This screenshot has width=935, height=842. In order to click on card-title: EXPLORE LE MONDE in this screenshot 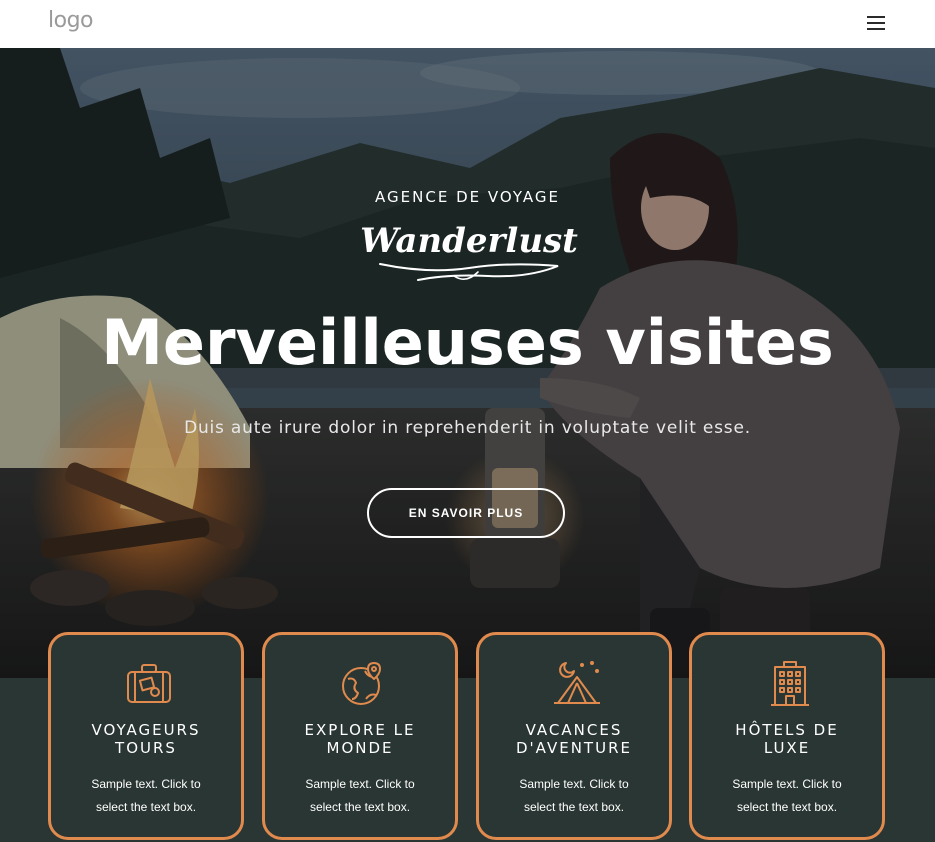, I will do `click(360, 739)`.